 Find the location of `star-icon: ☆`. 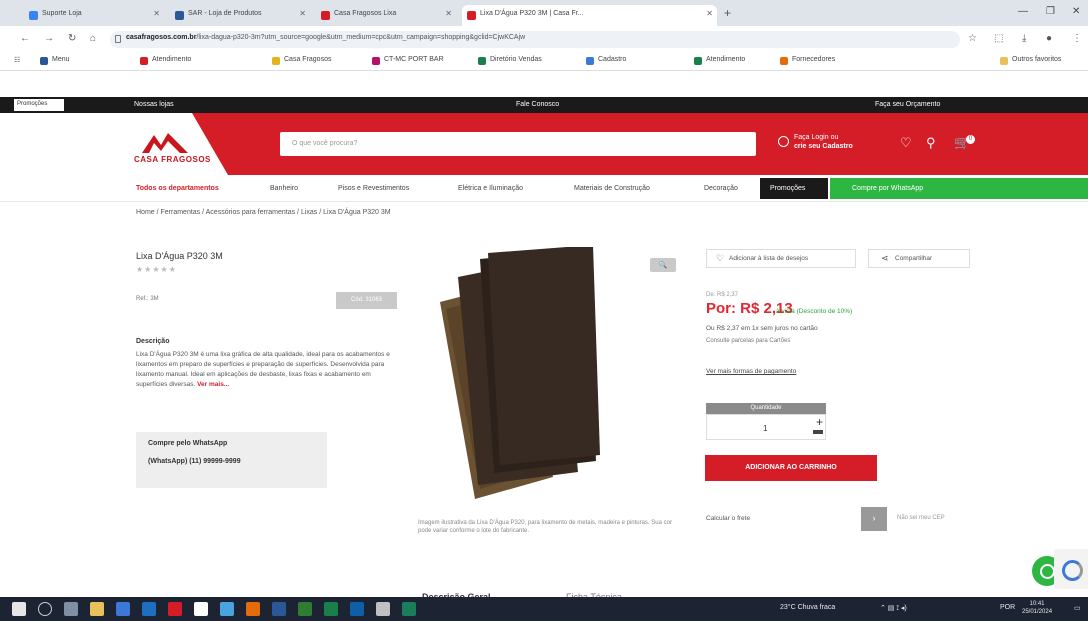

star-icon: ☆ is located at coordinates (972, 38).